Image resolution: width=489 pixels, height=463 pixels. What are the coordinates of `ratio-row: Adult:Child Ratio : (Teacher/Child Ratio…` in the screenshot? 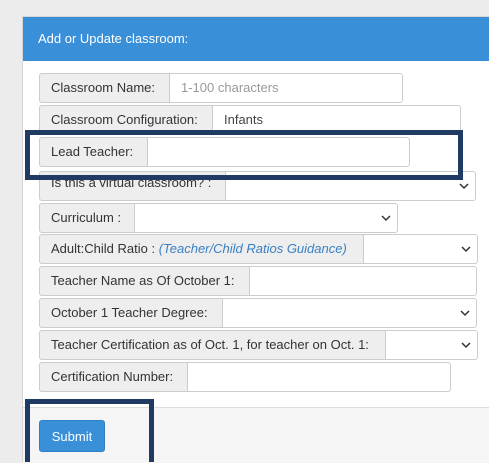 It's located at (258, 249).